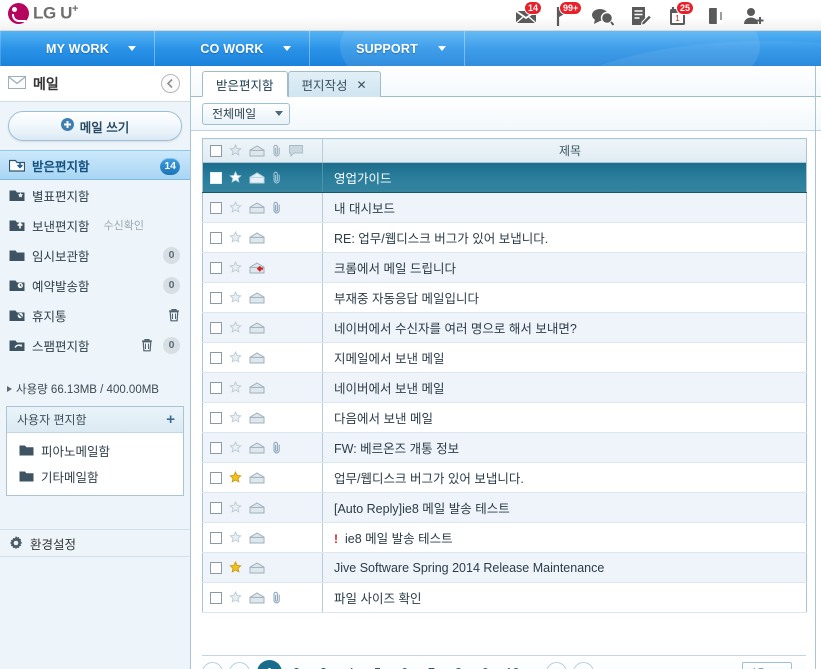 This screenshot has width=821, height=669. What do you see at coordinates (504, 417) in the screenshot?
I see `table-row: 다음에서 보낸 메일` at bounding box center [504, 417].